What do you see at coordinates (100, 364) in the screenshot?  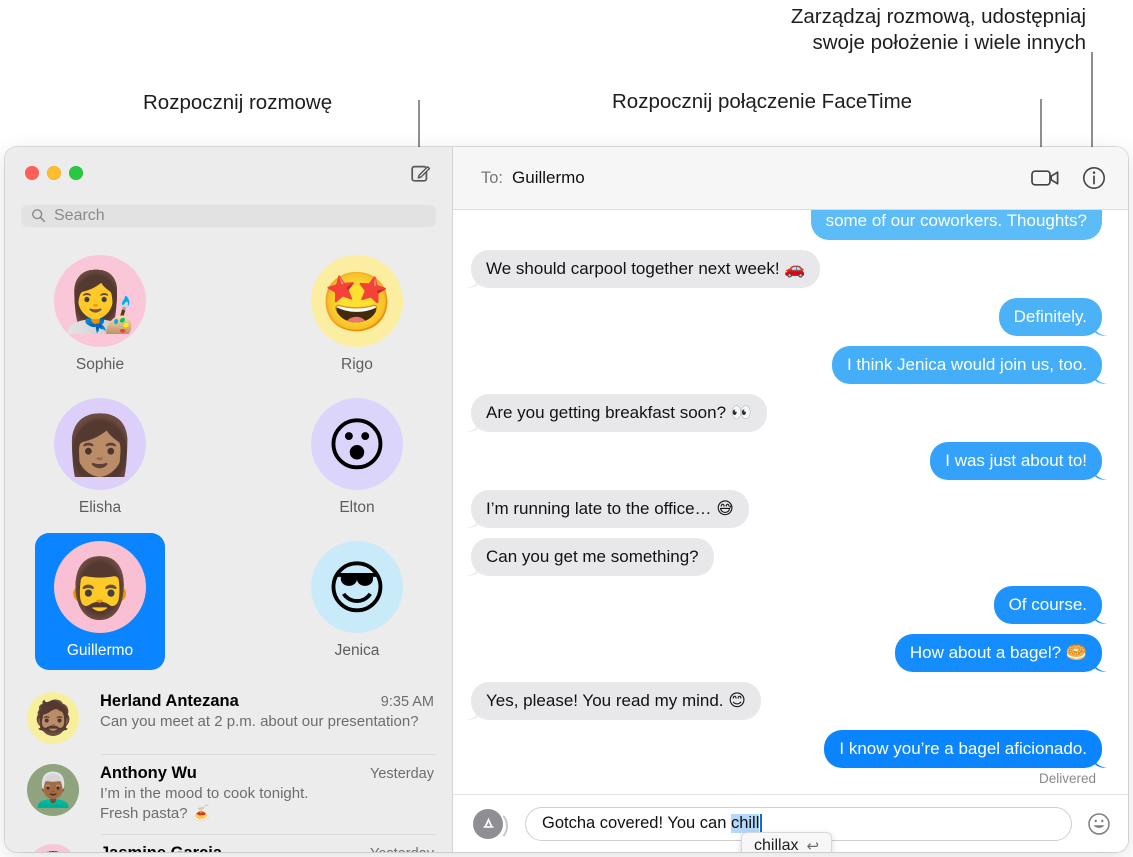 I see `pinned-conversation-label: Sophie` at bounding box center [100, 364].